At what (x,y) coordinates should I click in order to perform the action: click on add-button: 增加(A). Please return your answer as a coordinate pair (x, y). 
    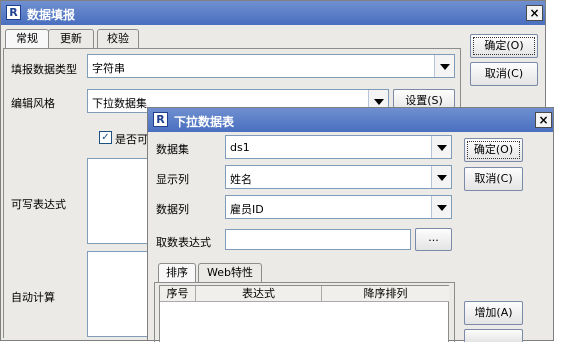
    Looking at the image, I should click on (493, 313).